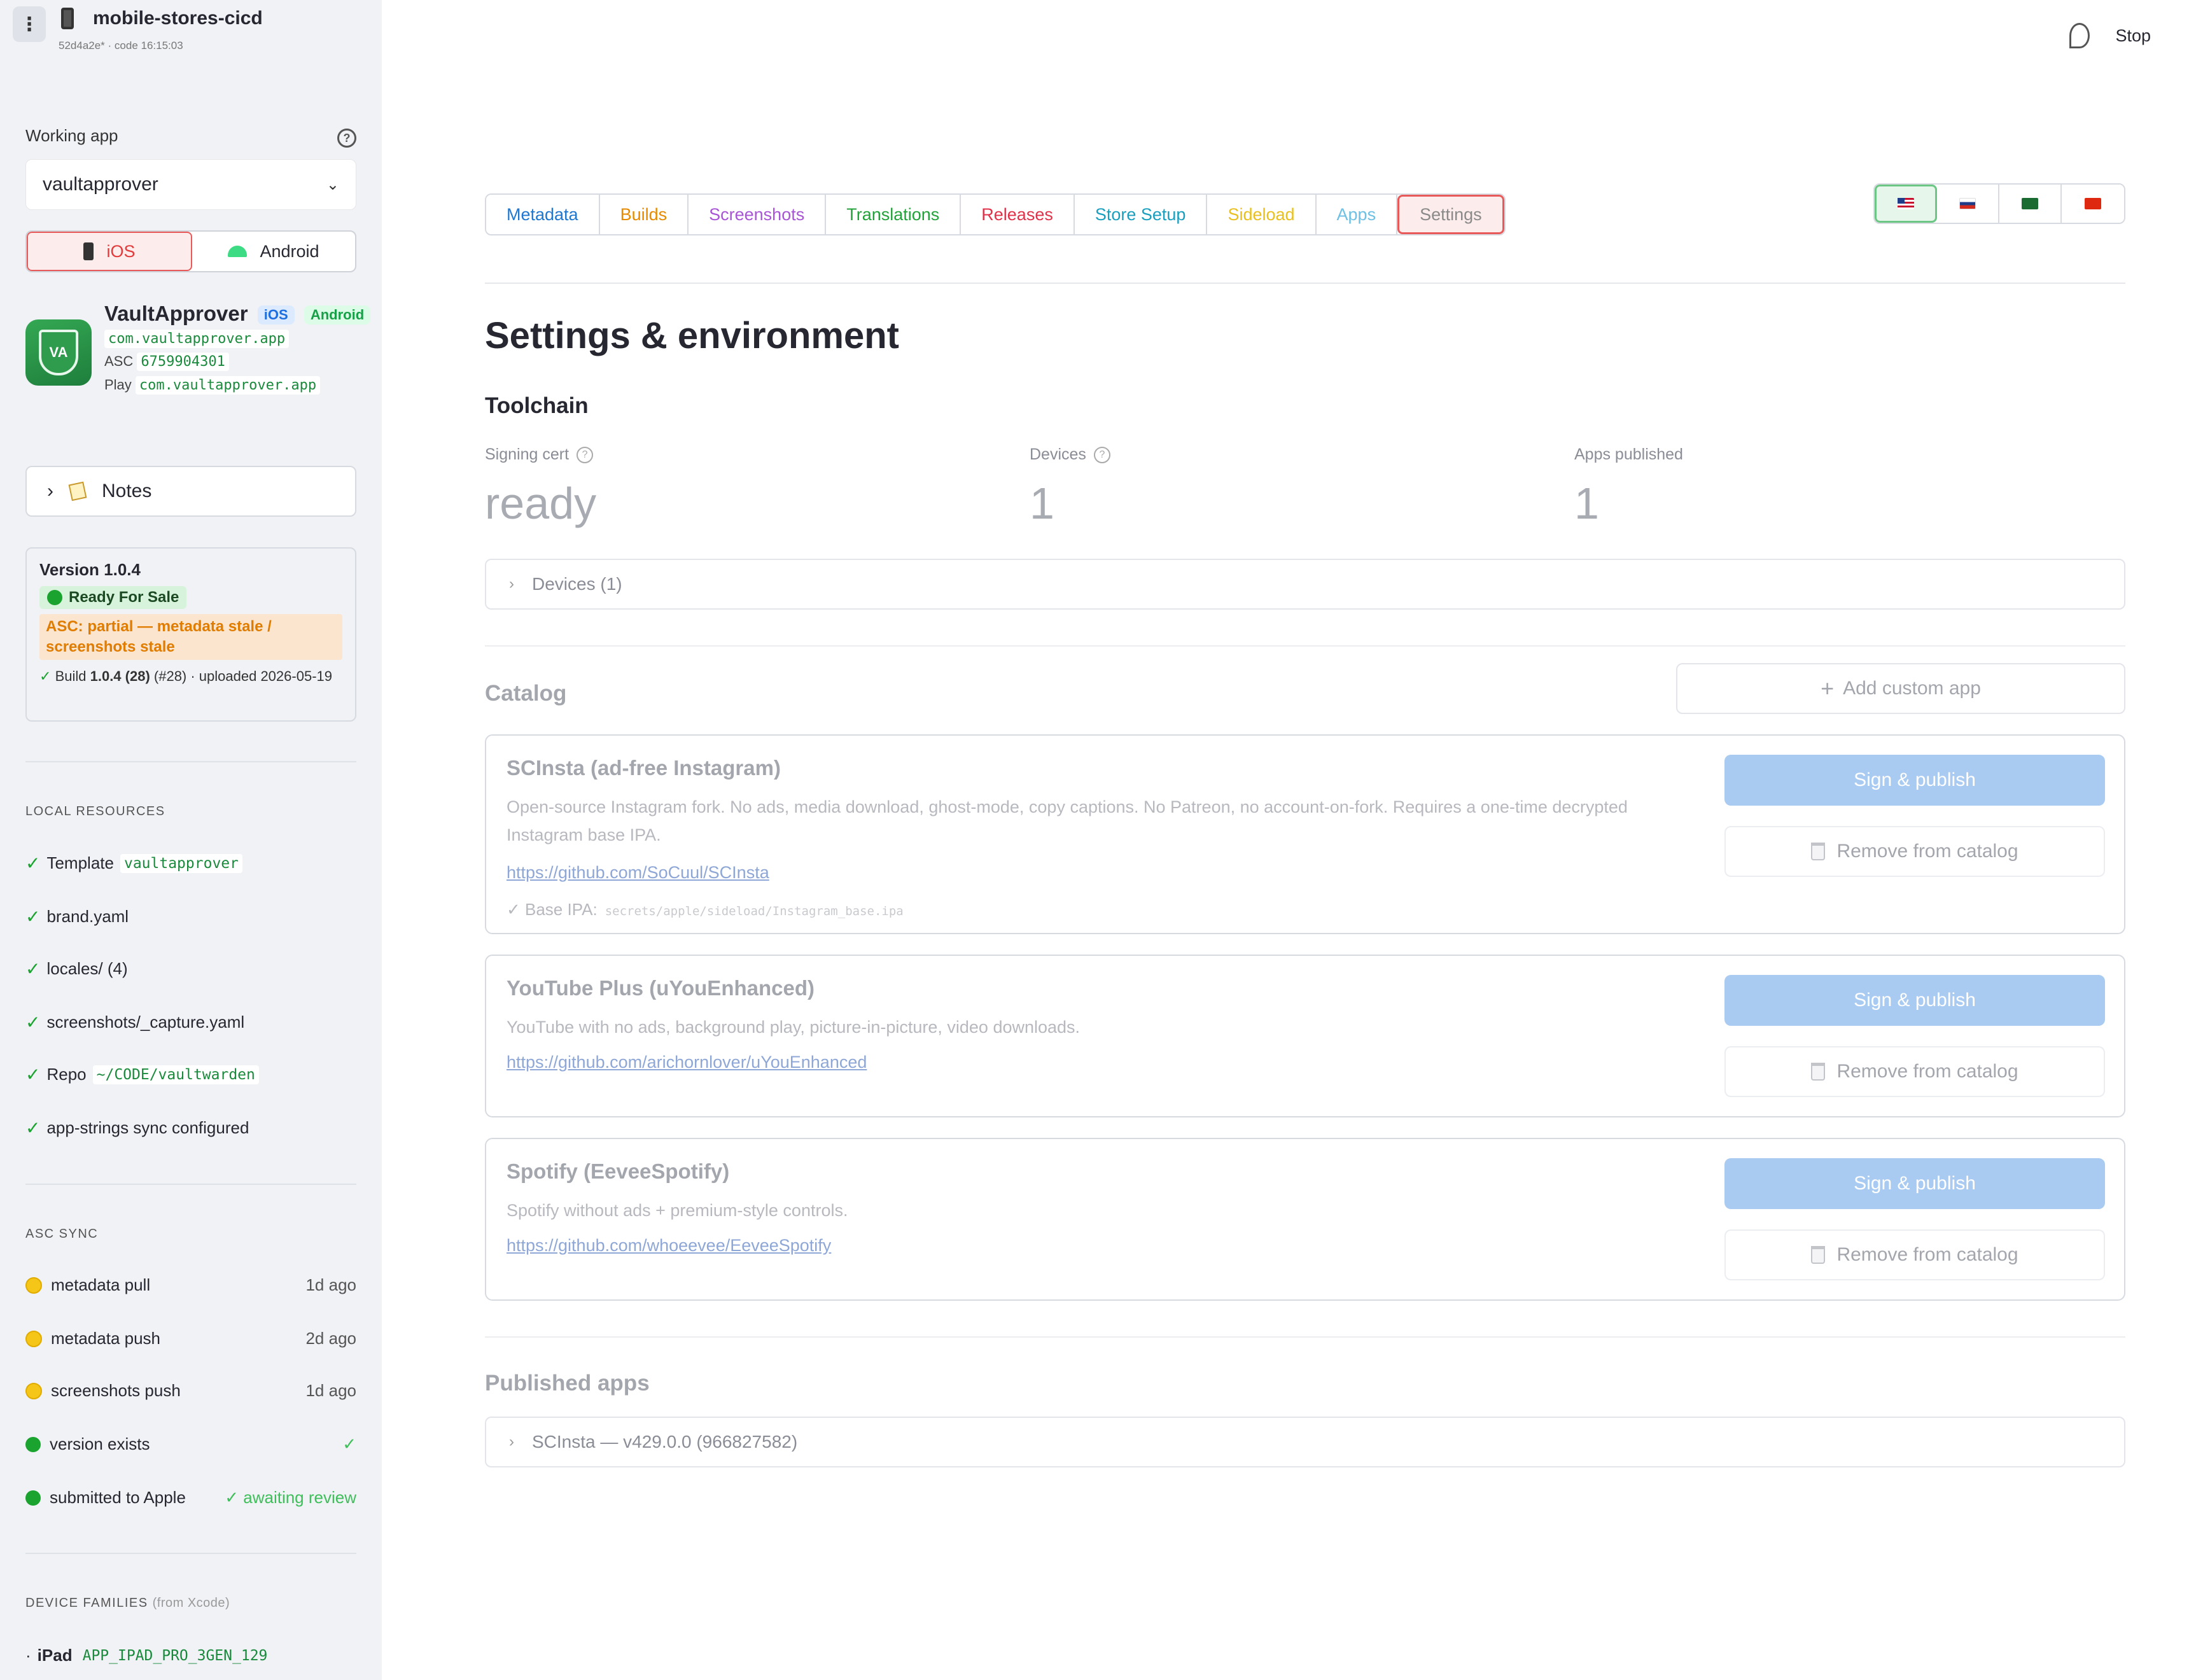 The height and width of the screenshot is (1680, 2189). What do you see at coordinates (1305, 584) in the screenshot?
I see `devices-expander: › Devices (1)` at bounding box center [1305, 584].